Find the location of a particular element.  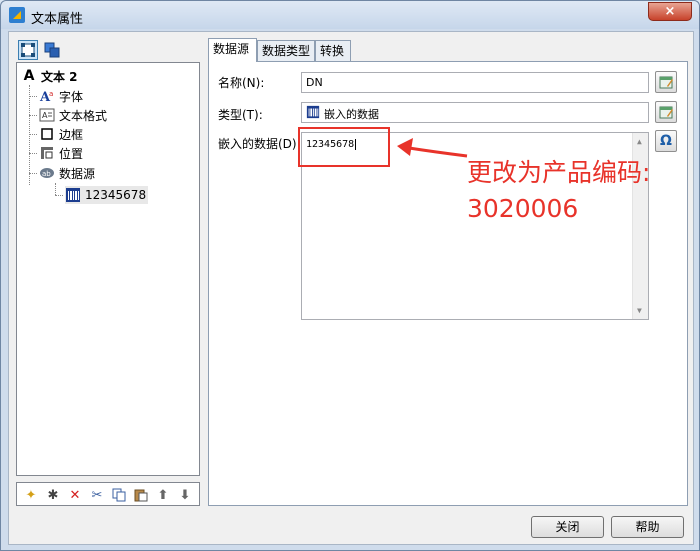

tree-item-label: 边框 is located at coordinates (71, 134).